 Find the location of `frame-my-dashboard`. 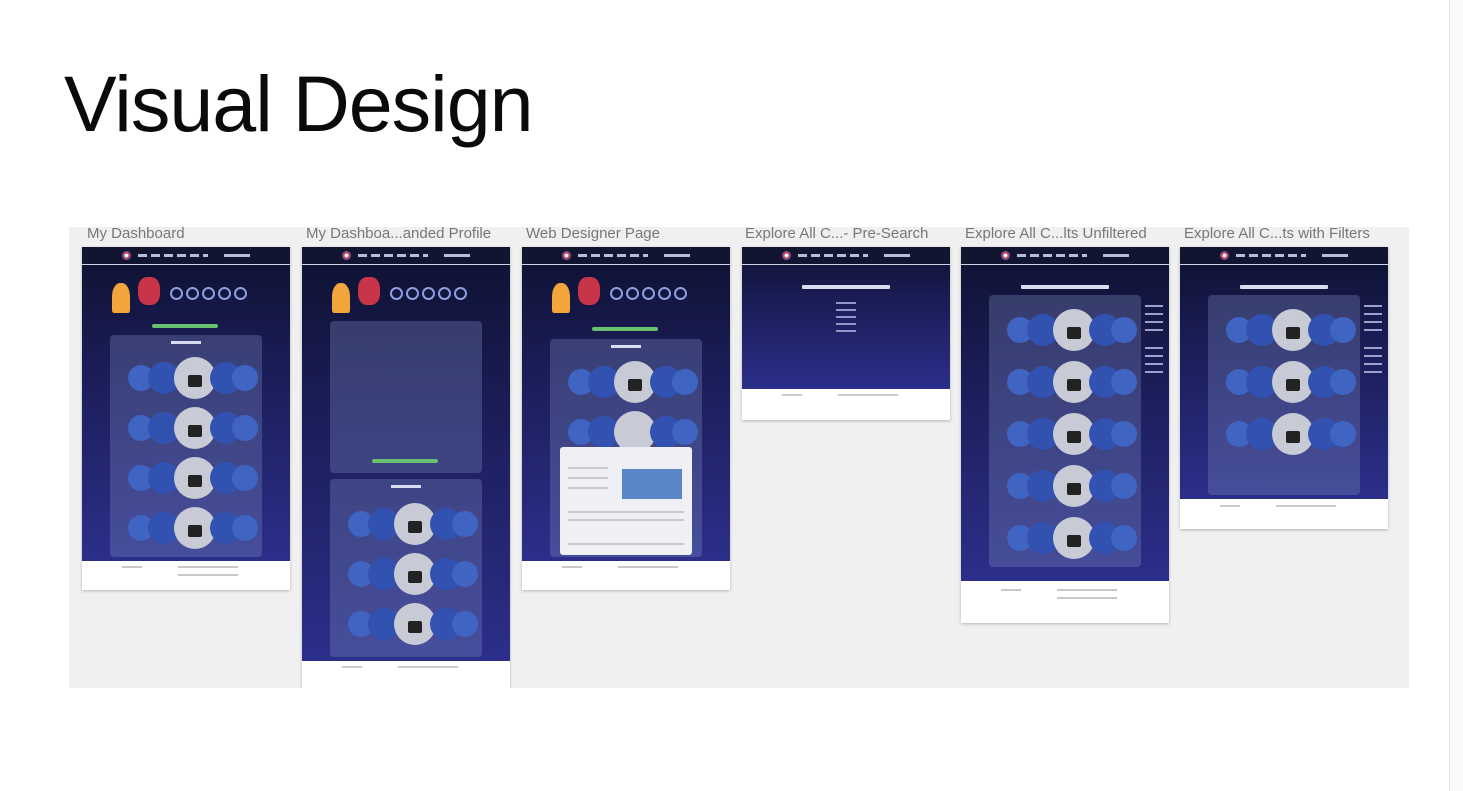

frame-my-dashboard is located at coordinates (186, 418).